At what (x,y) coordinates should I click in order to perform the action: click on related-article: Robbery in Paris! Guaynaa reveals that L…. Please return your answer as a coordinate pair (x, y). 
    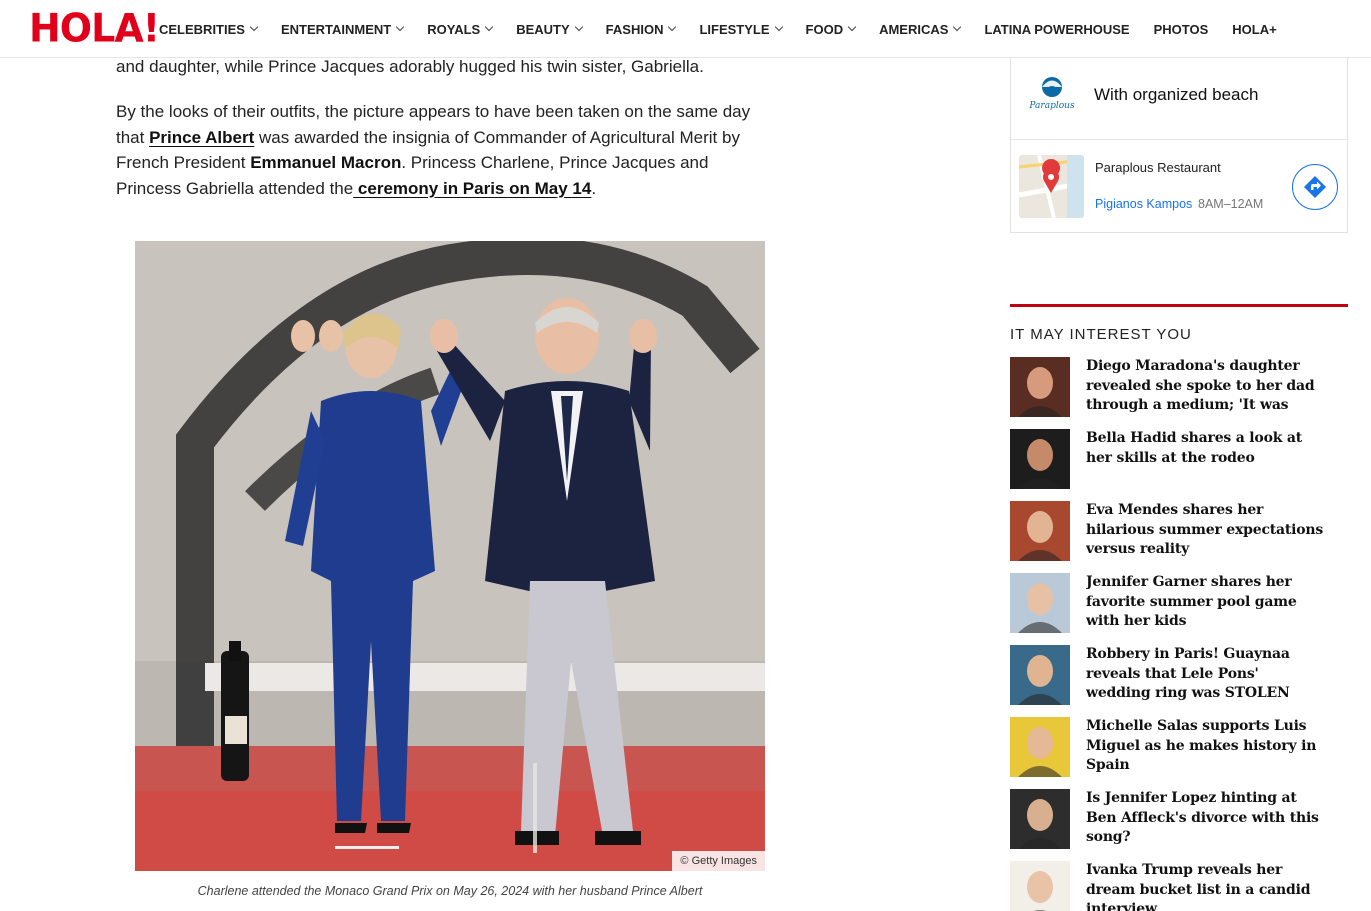
    Looking at the image, I should click on (1179, 676).